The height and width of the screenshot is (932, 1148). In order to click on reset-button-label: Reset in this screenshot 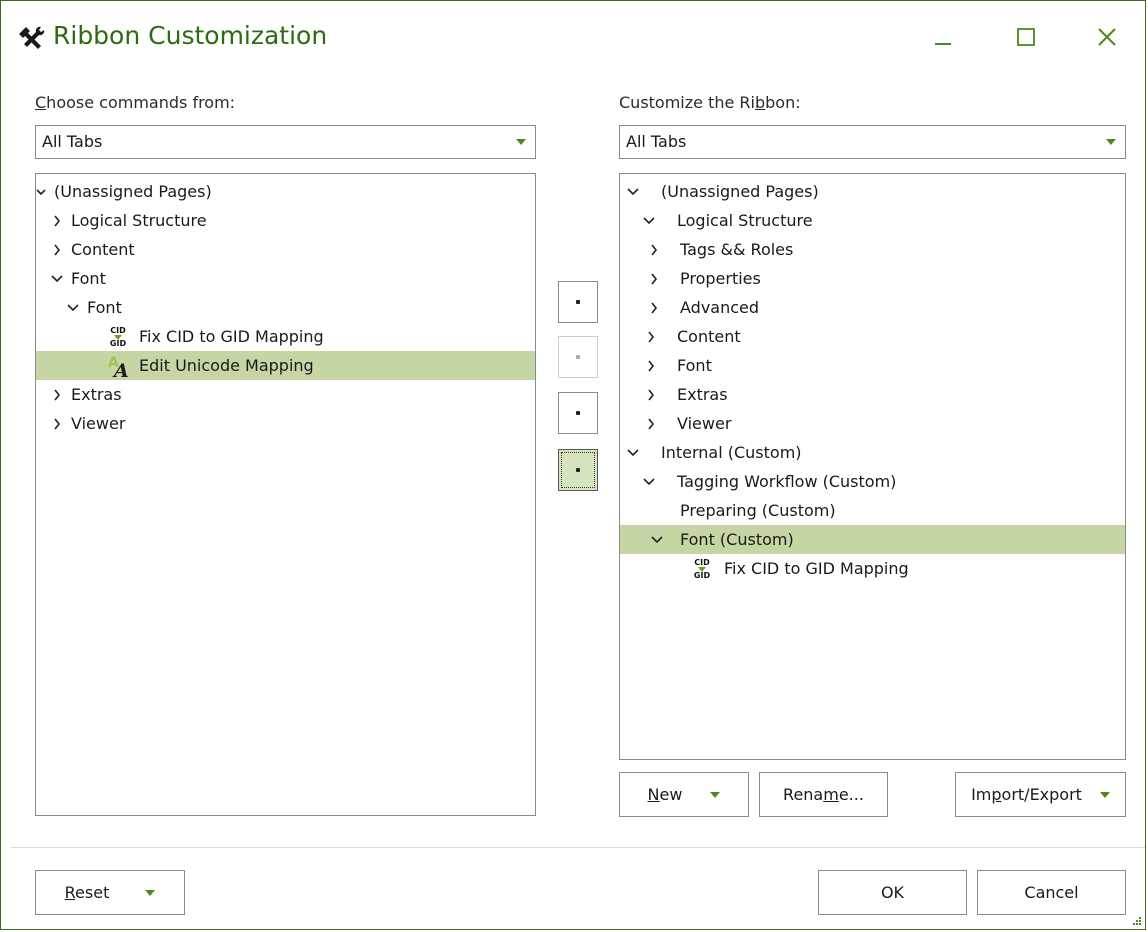, I will do `click(87, 892)`.